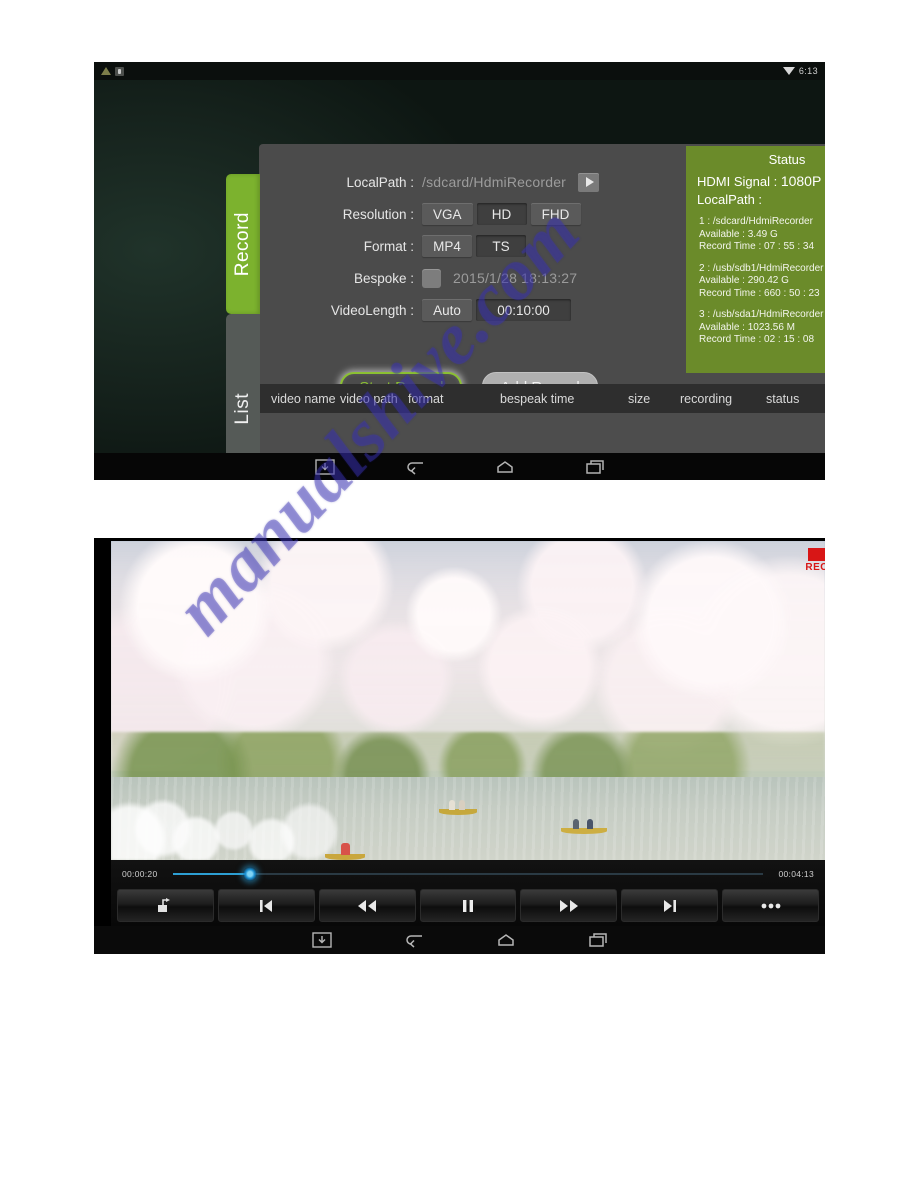 The image size is (918, 1188). What do you see at coordinates (747, 327) in the screenshot?
I see `status-entry-available: Available : 1023.56 M` at bounding box center [747, 327].